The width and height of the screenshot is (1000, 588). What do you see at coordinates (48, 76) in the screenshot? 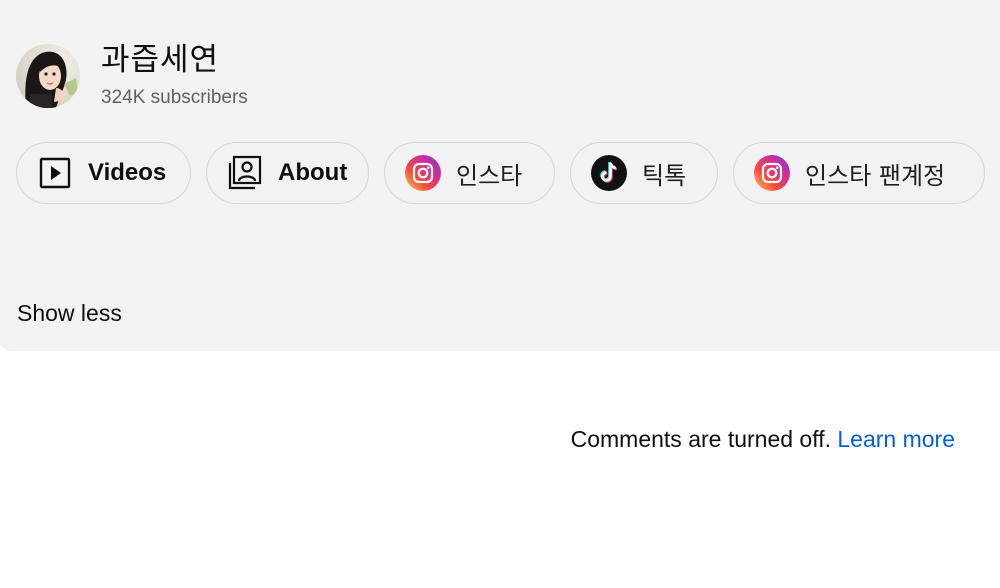
I see `channel-avatar` at bounding box center [48, 76].